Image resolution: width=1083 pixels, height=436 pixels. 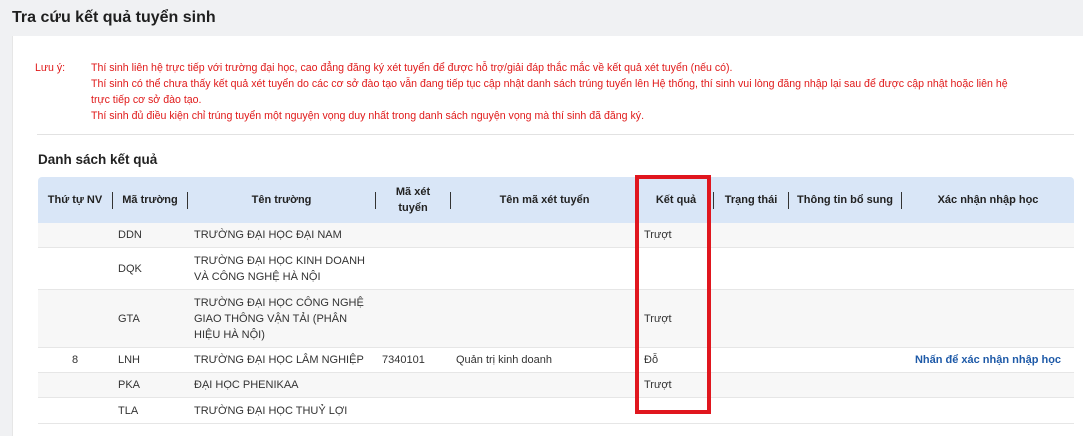 I want to click on results-title: Danh sách kết quả, so click(x=98, y=159).